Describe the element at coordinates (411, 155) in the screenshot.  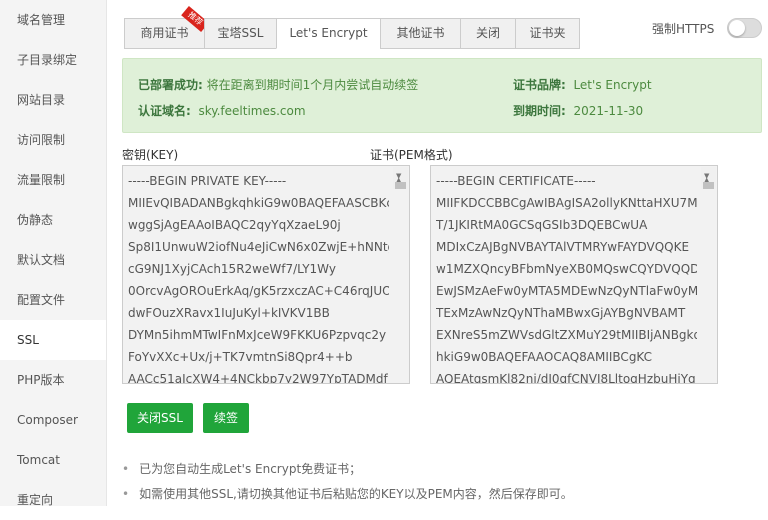
I see `cert-label: 证书(PEM格式)` at that location.